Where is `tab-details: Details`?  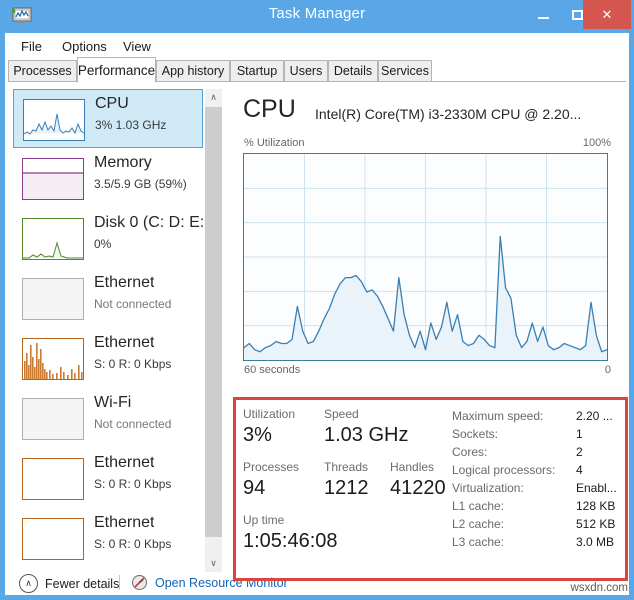
tab-details: Details is located at coordinates (353, 71).